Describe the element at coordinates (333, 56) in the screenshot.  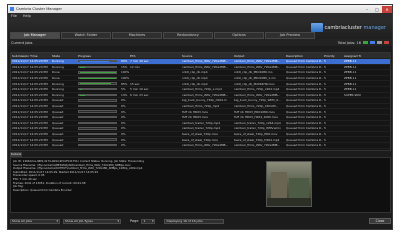
I see `col-priority: Priority` at that location.